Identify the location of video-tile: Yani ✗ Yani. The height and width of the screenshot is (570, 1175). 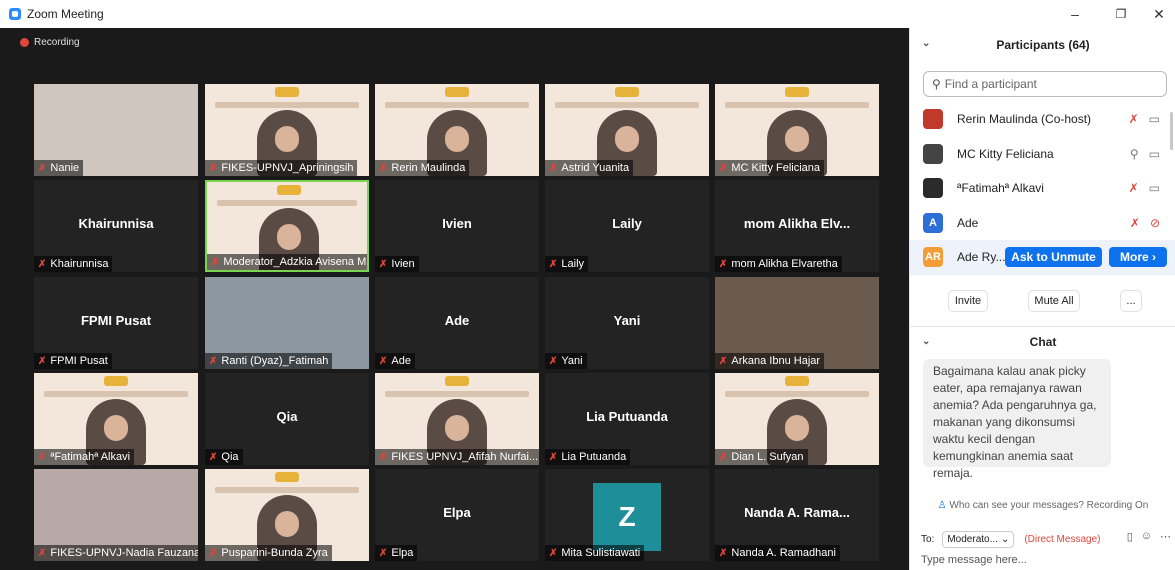
(627, 323).